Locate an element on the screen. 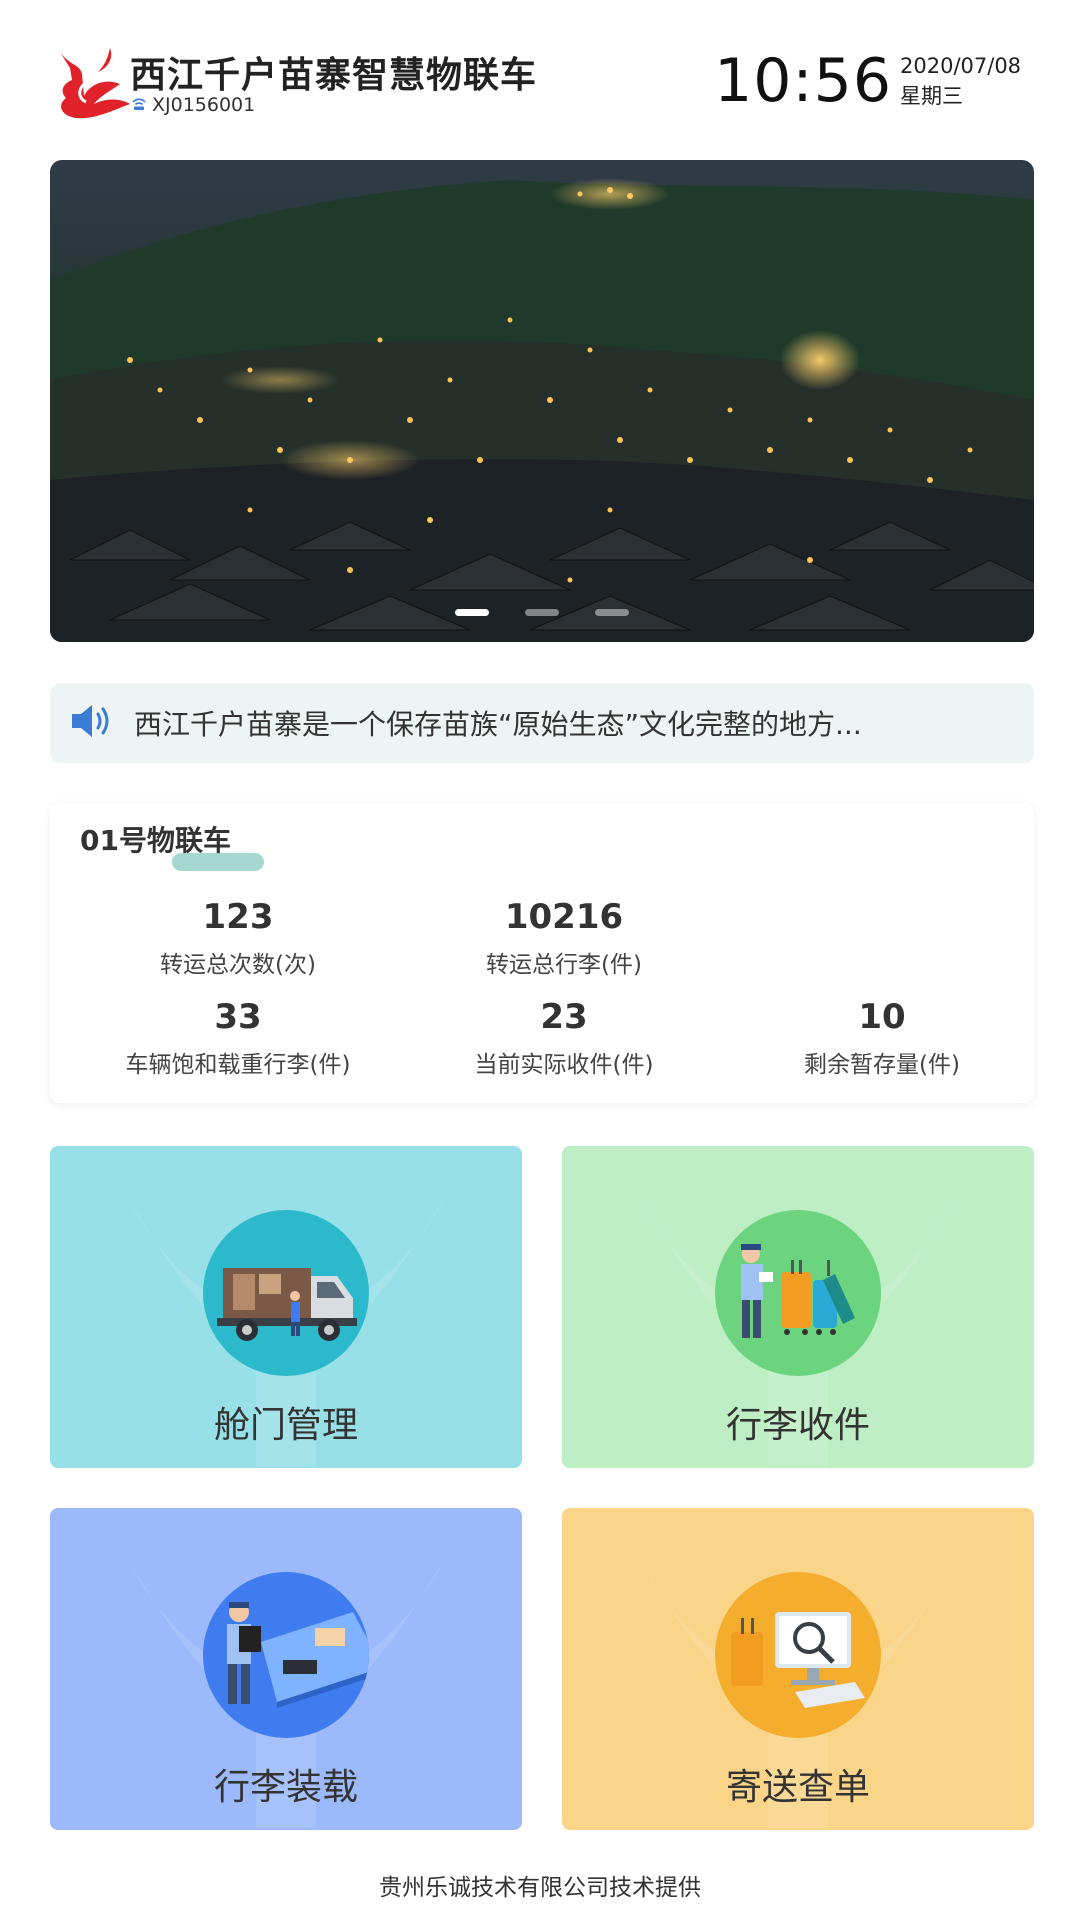 The image size is (1080, 1920). stat-label: 转运总行李(件) is located at coordinates (564, 965).